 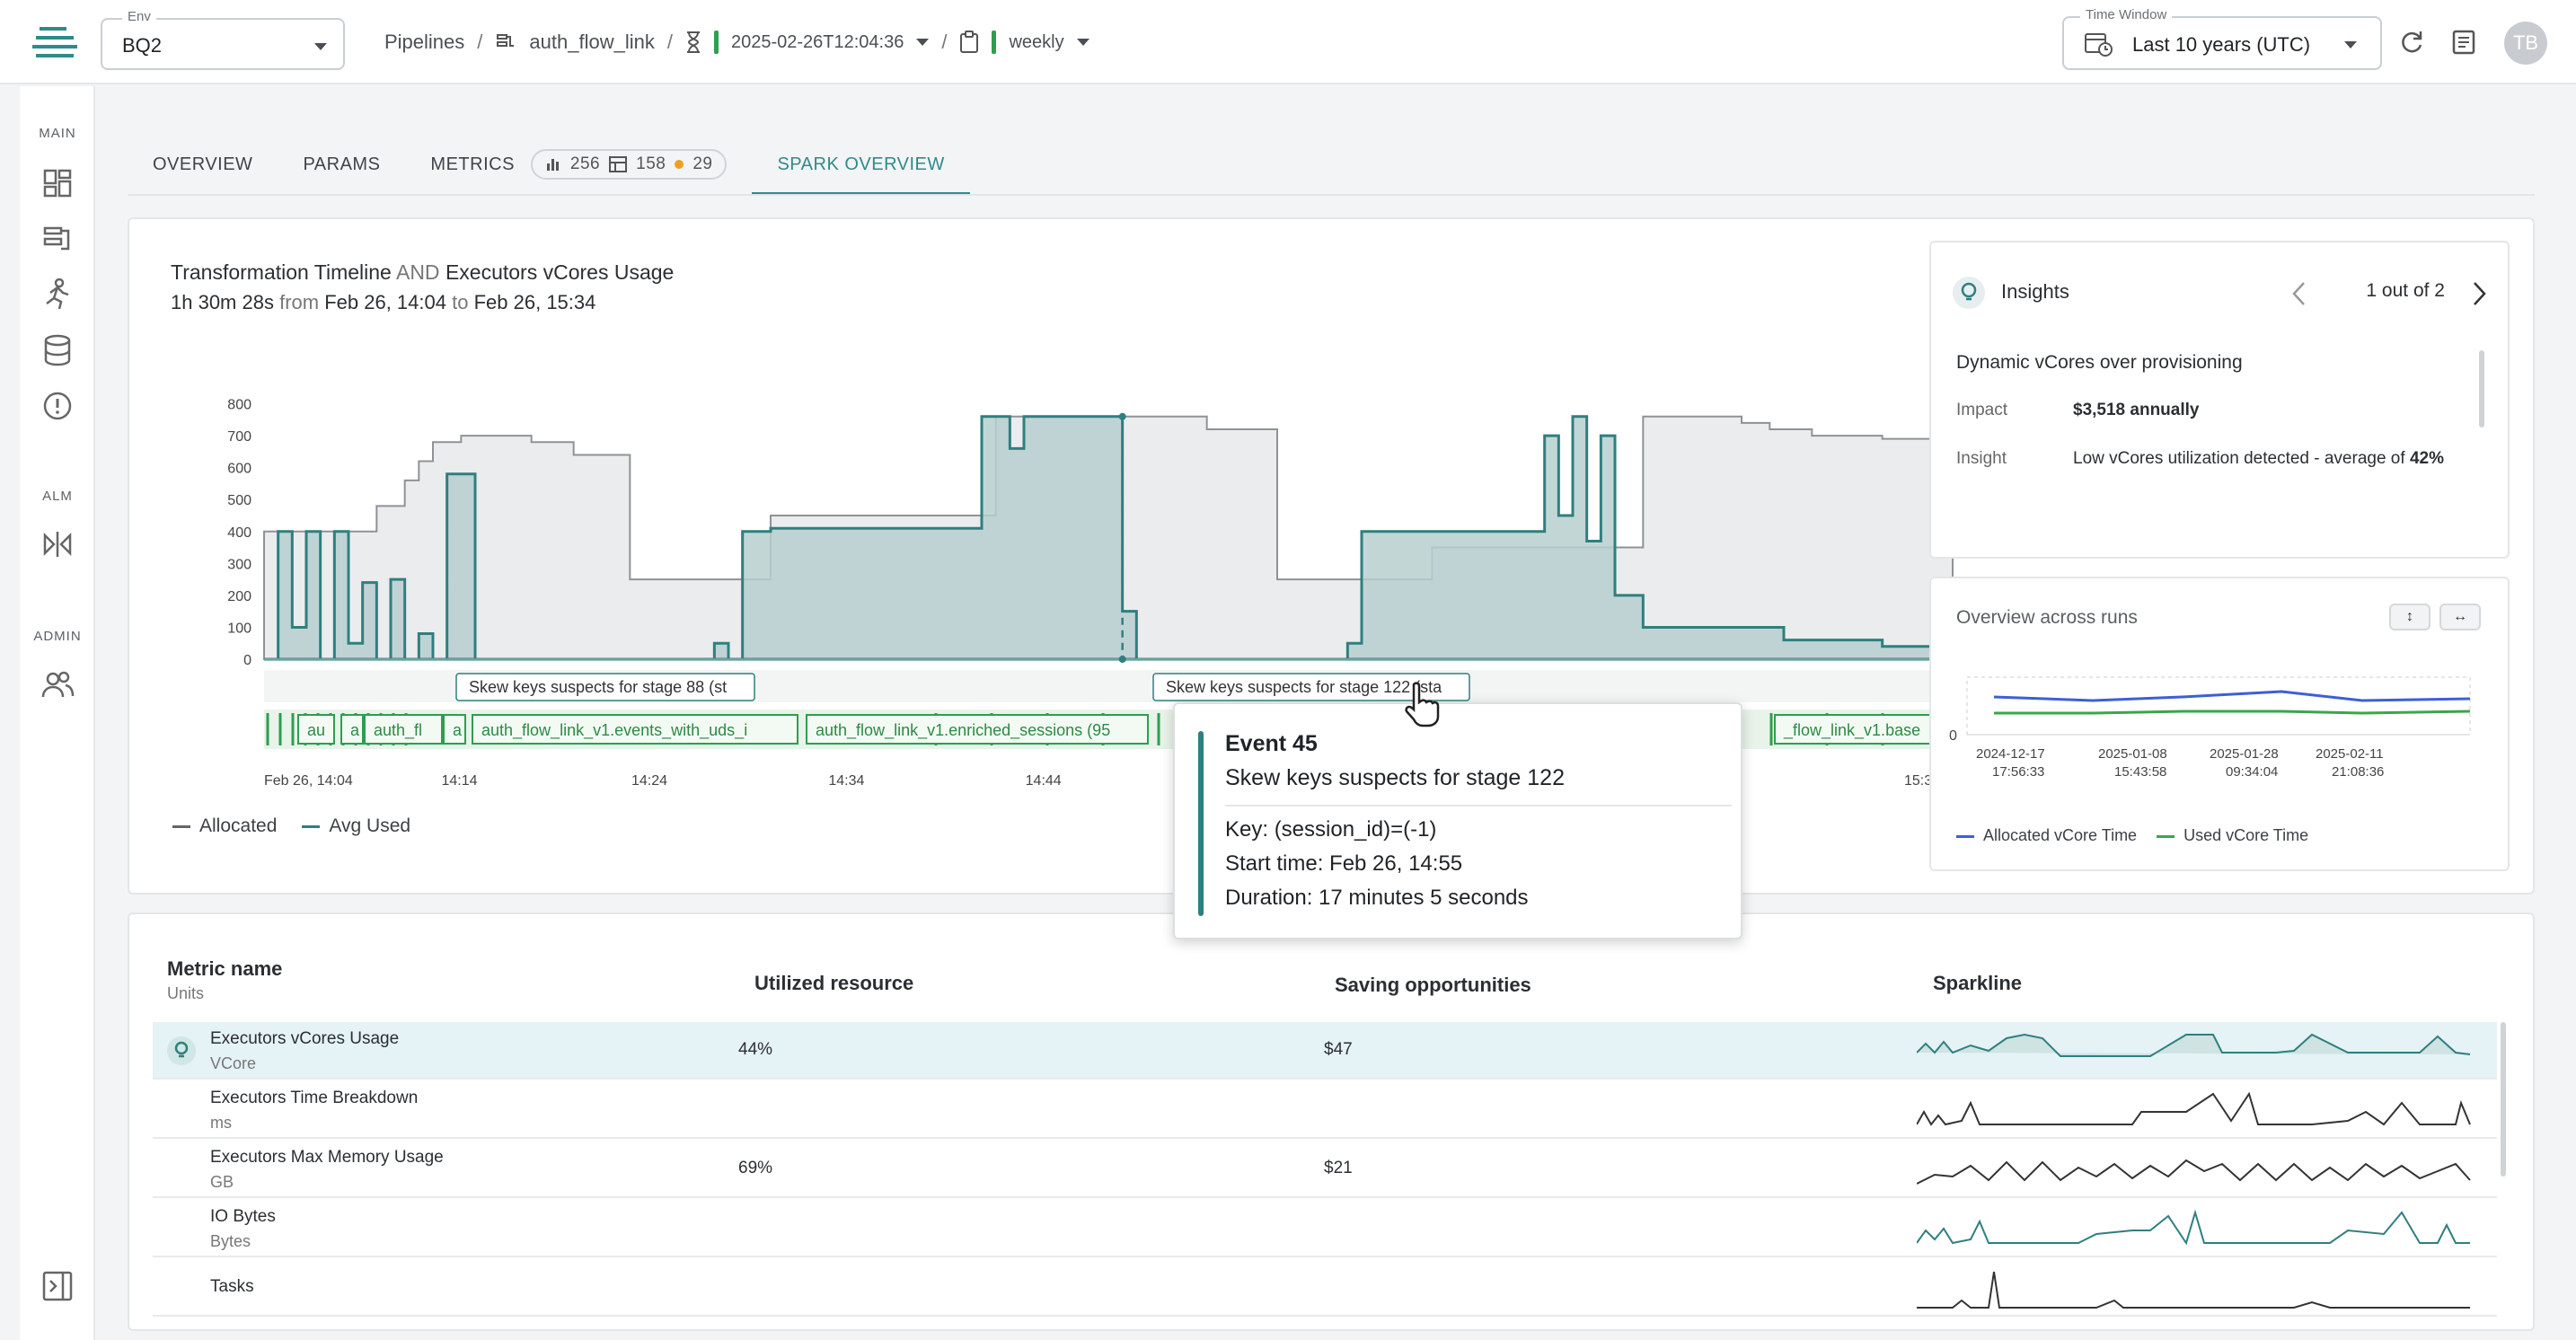 What do you see at coordinates (314, 1111) in the screenshot?
I see `metric-name-cell: Executors Time Breakdown ms` at bounding box center [314, 1111].